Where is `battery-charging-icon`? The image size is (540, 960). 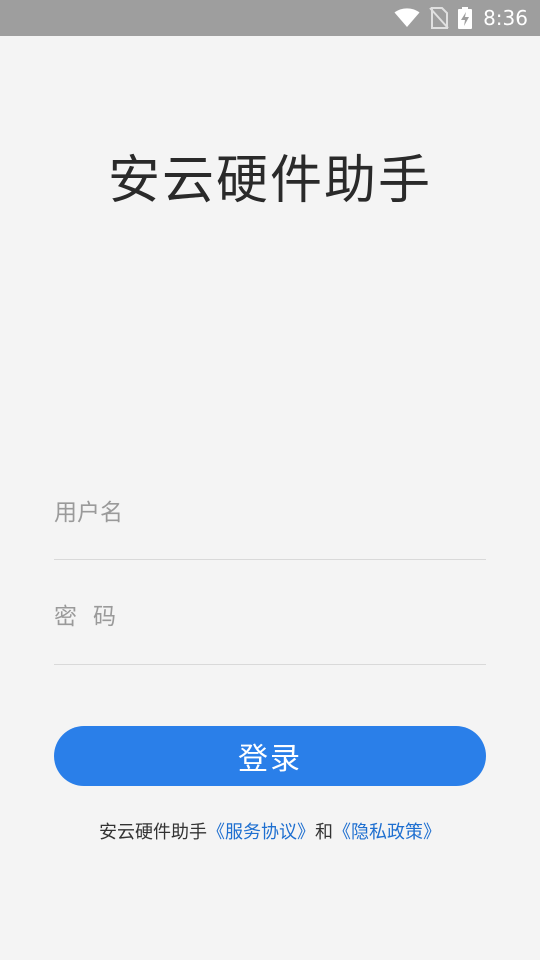 battery-charging-icon is located at coordinates (465, 18).